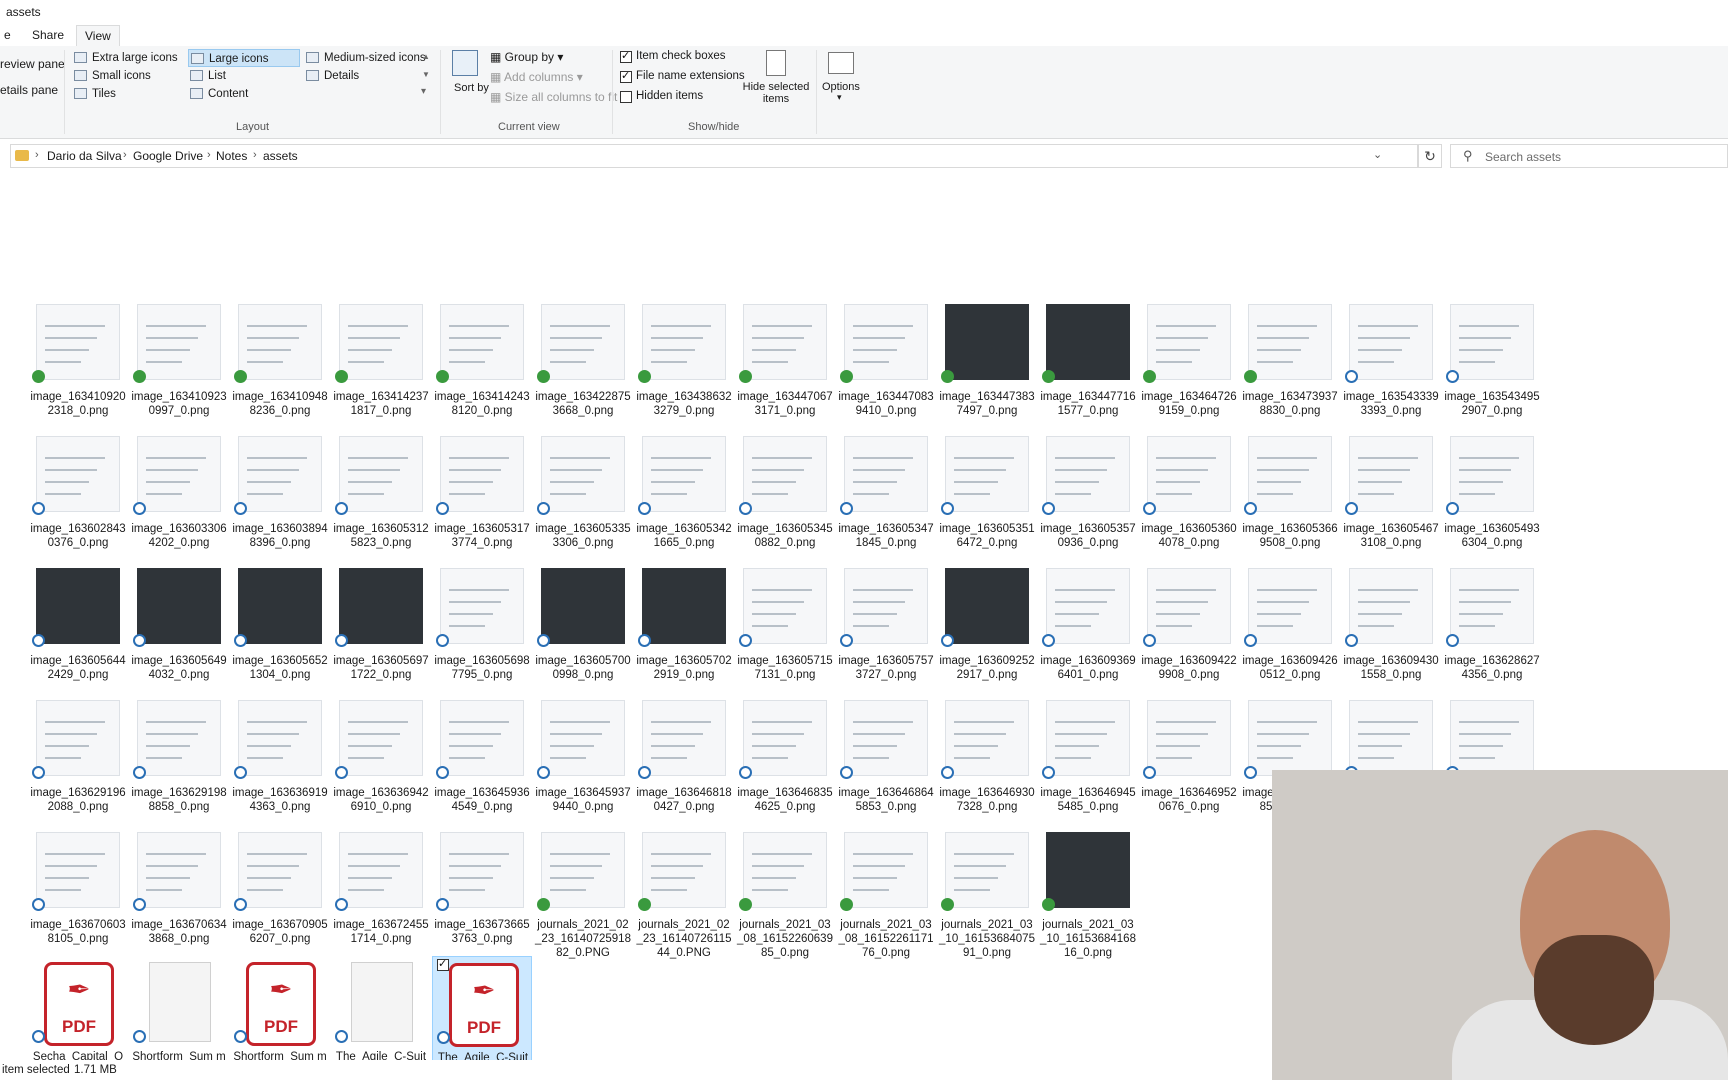 This screenshot has width=1728, height=1080. I want to click on group-by-button: ▦ Group by ▾, so click(526, 57).